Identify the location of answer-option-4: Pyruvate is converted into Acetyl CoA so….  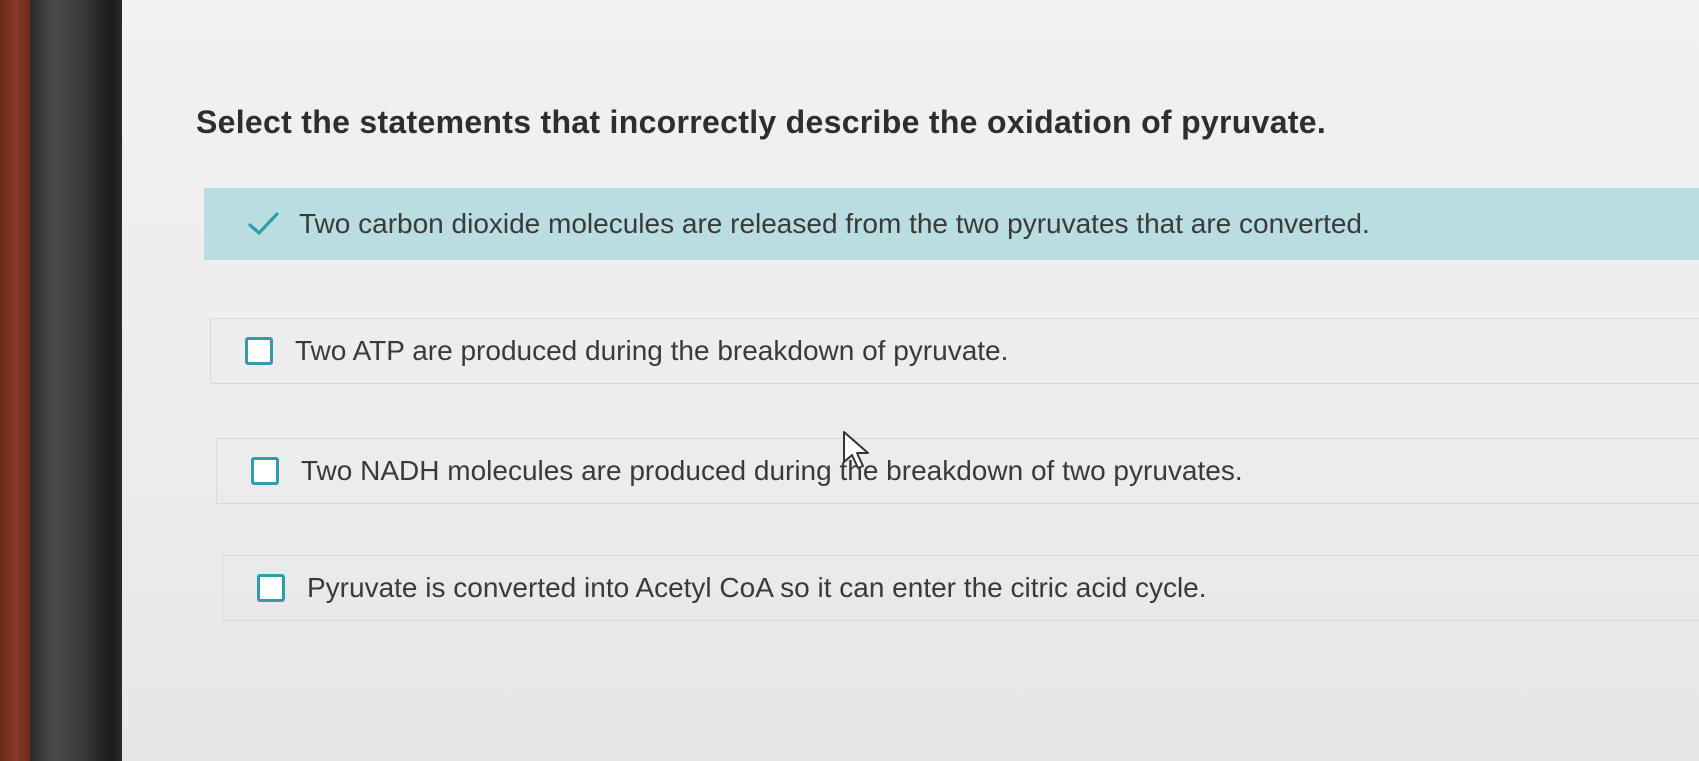
(960, 588).